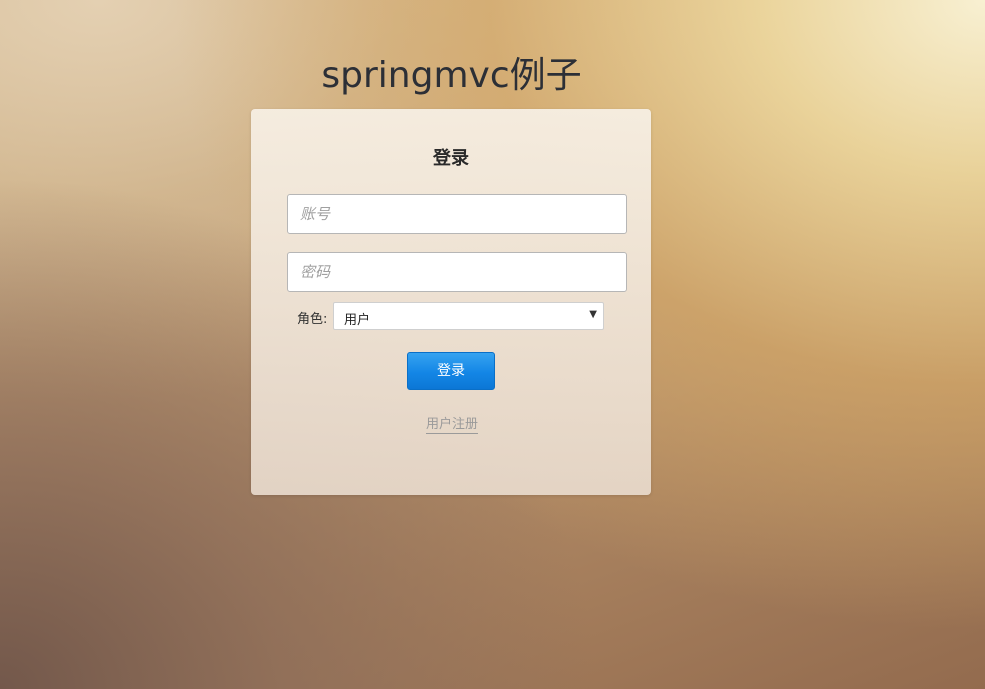 The image size is (985, 689). What do you see at coordinates (457, 214) in the screenshot?
I see `account-input` at bounding box center [457, 214].